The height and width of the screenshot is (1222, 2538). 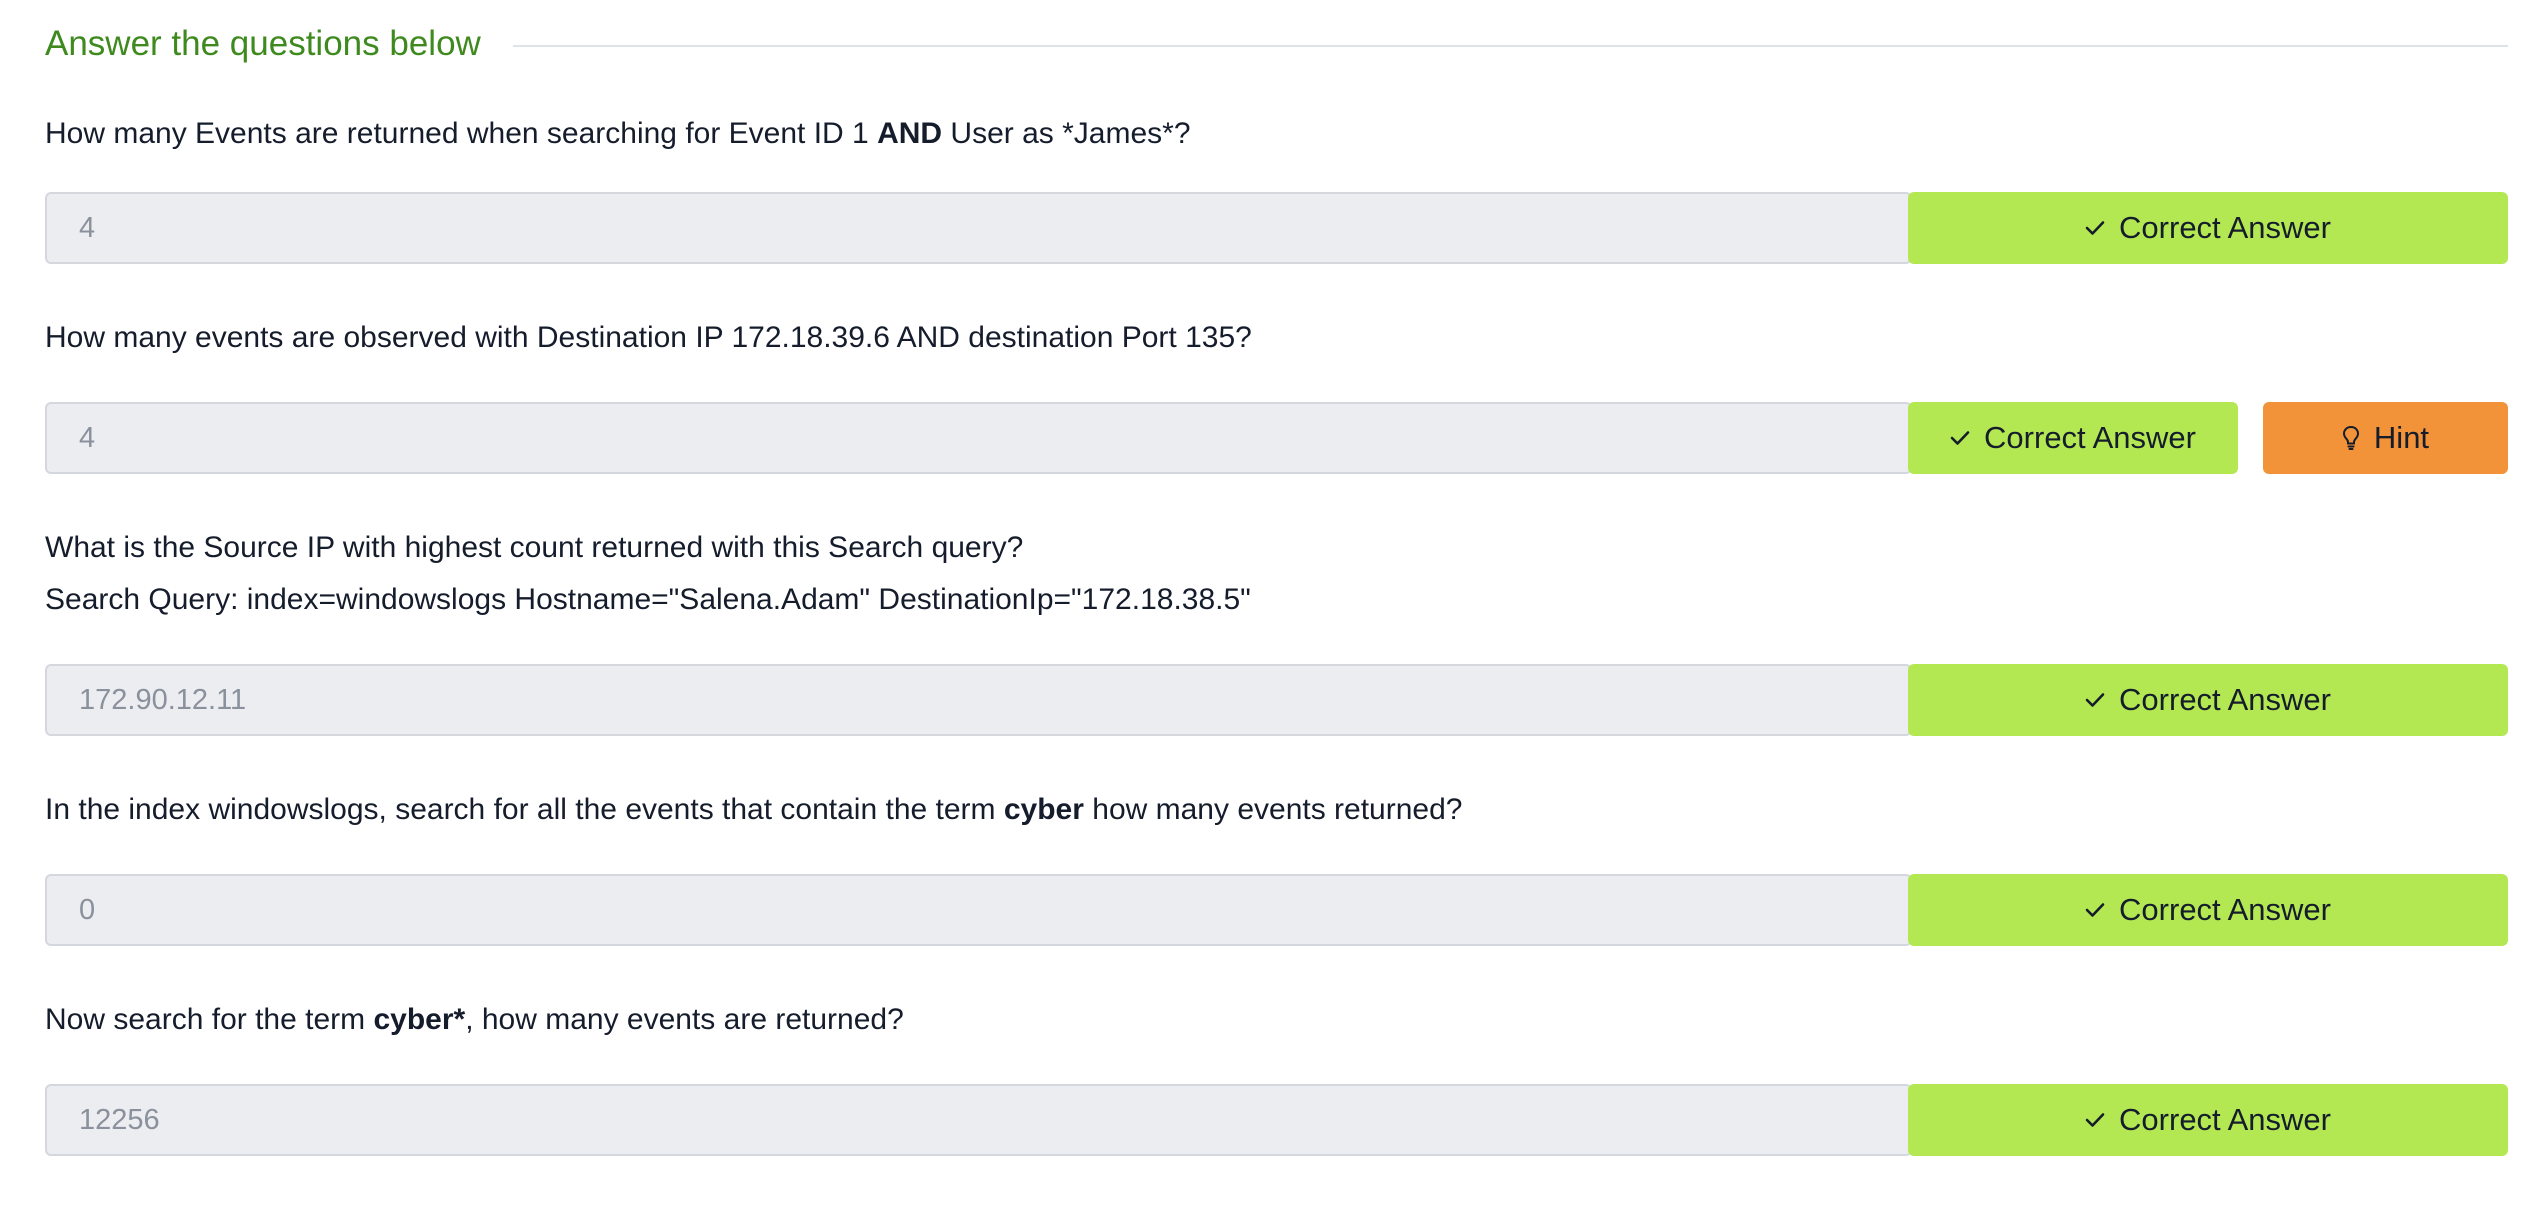 I want to click on question-4-answer-row: 0 Correct Answer, so click(x=1276, y=910).